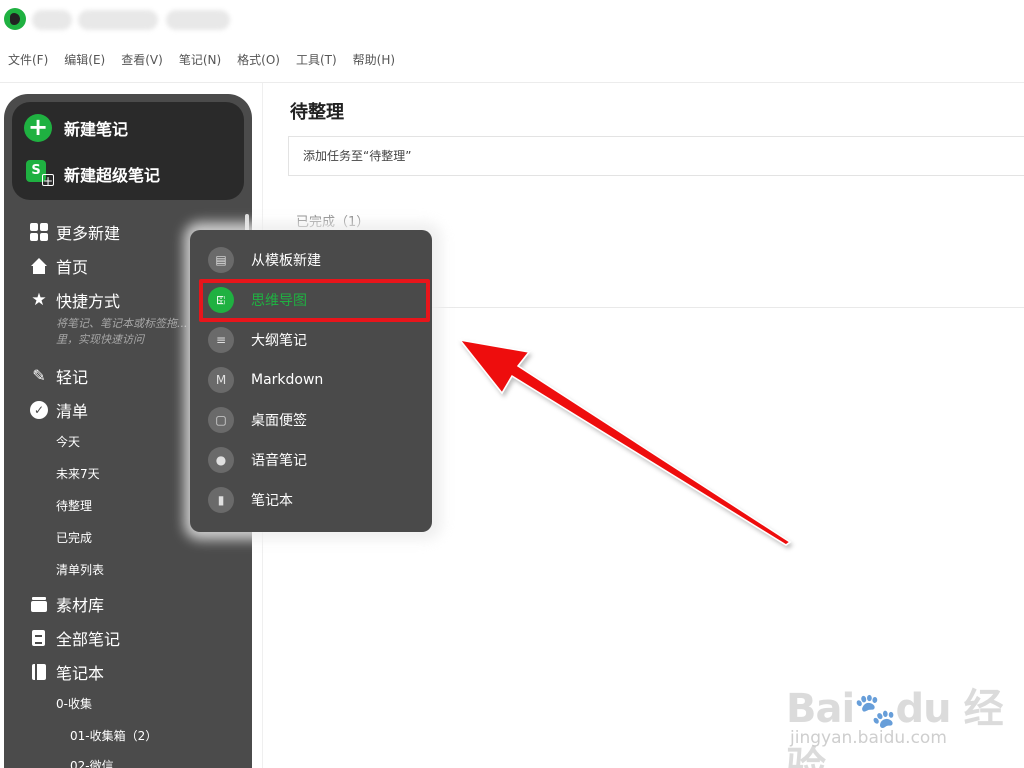 Image resolution: width=1024 pixels, height=768 pixels. Describe the element at coordinates (72, 411) in the screenshot. I see `sidebar-item-label: 清单` at that location.